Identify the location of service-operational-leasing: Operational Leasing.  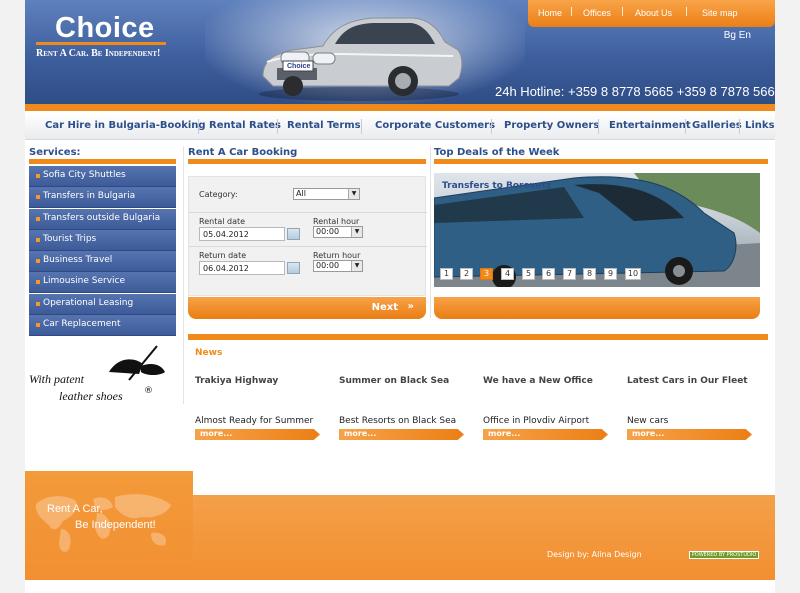
(102, 304).